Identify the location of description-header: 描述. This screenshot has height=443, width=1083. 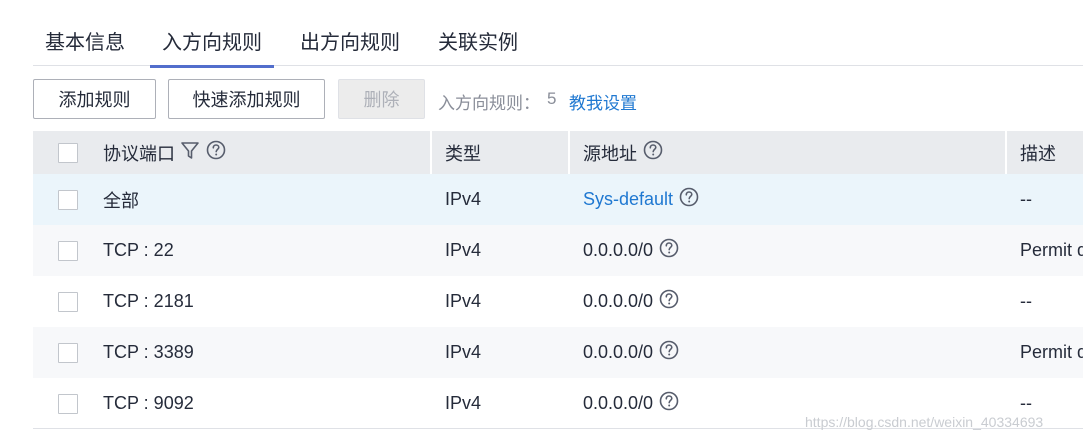
(1038, 153).